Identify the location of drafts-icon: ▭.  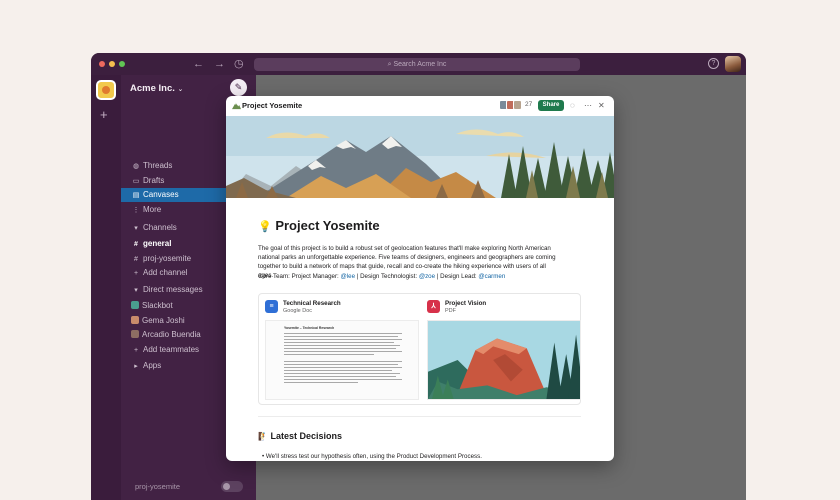
(136, 181).